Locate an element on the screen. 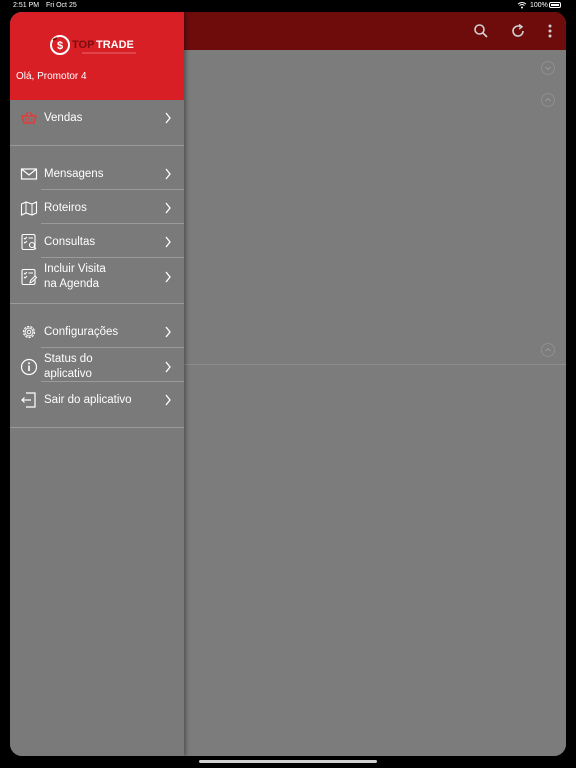  menu-item-vendas: Vendas is located at coordinates (97, 118).